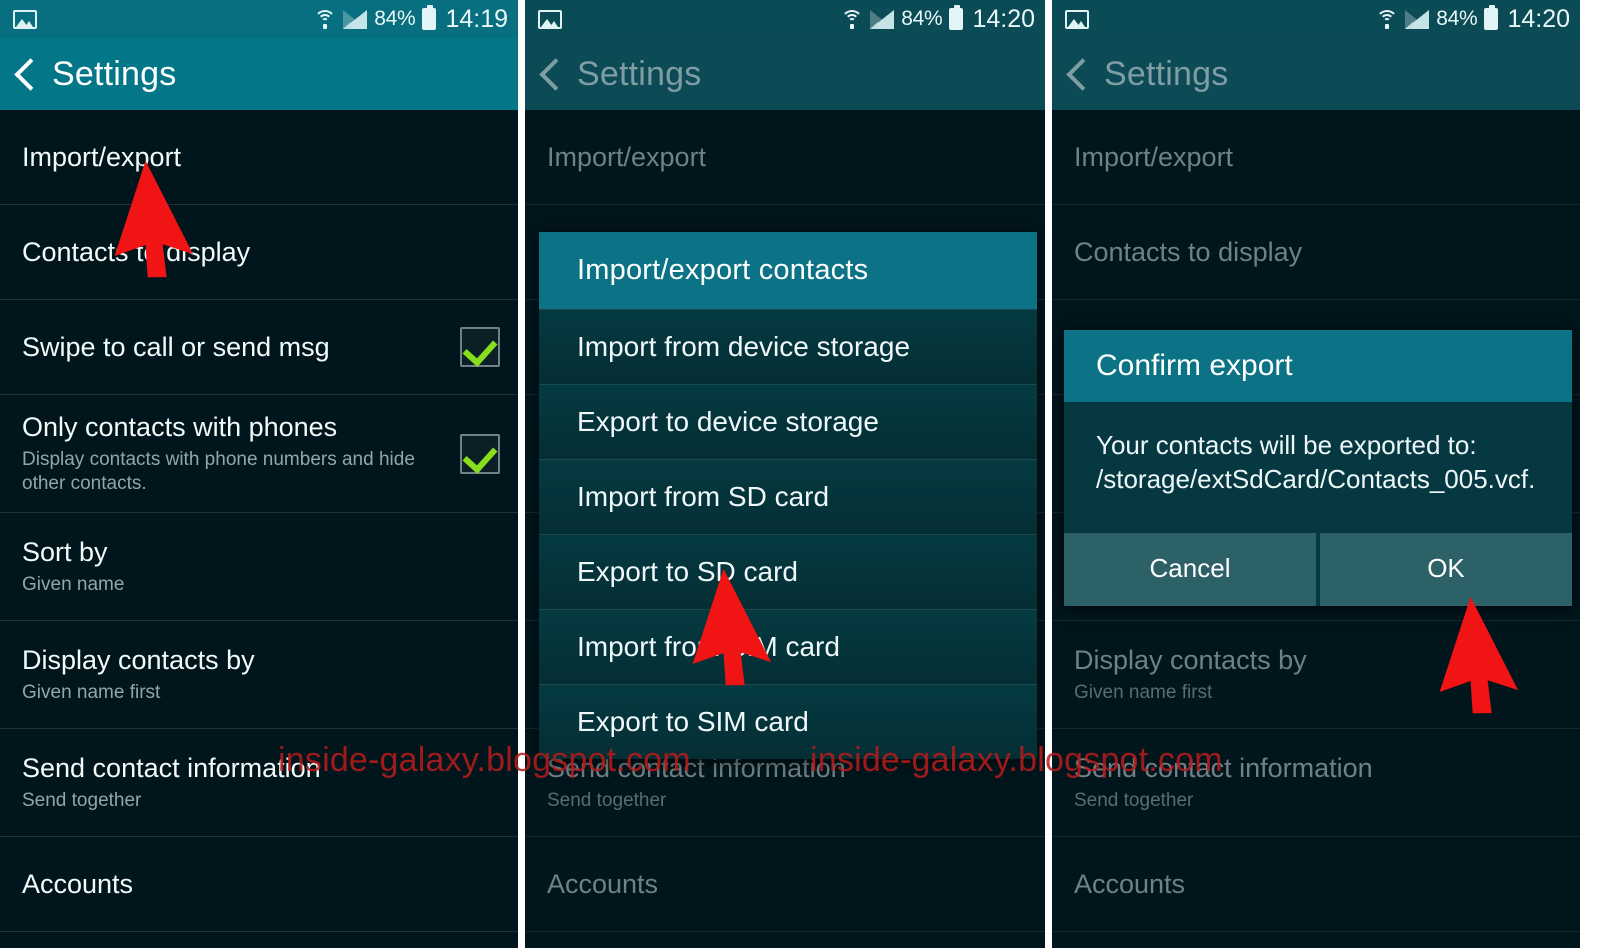 This screenshot has width=1600, height=948. What do you see at coordinates (788, 270) in the screenshot?
I see `dialog-title: Import/export contacts` at bounding box center [788, 270].